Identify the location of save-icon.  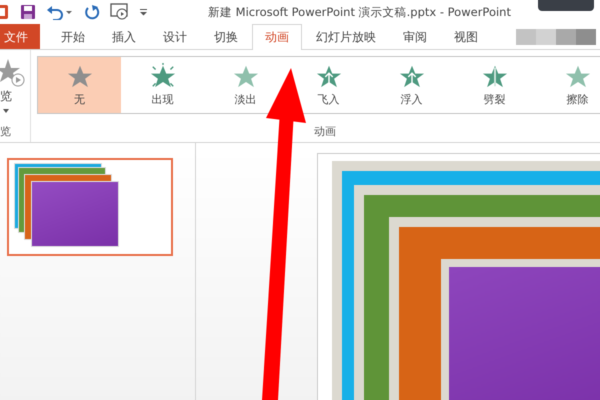
(28, 12).